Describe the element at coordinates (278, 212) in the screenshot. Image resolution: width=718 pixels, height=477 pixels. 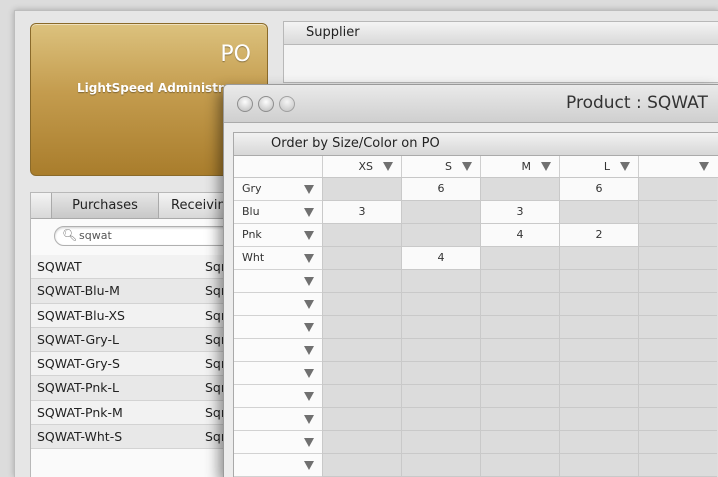
I see `color-row-header: Blu` at that location.